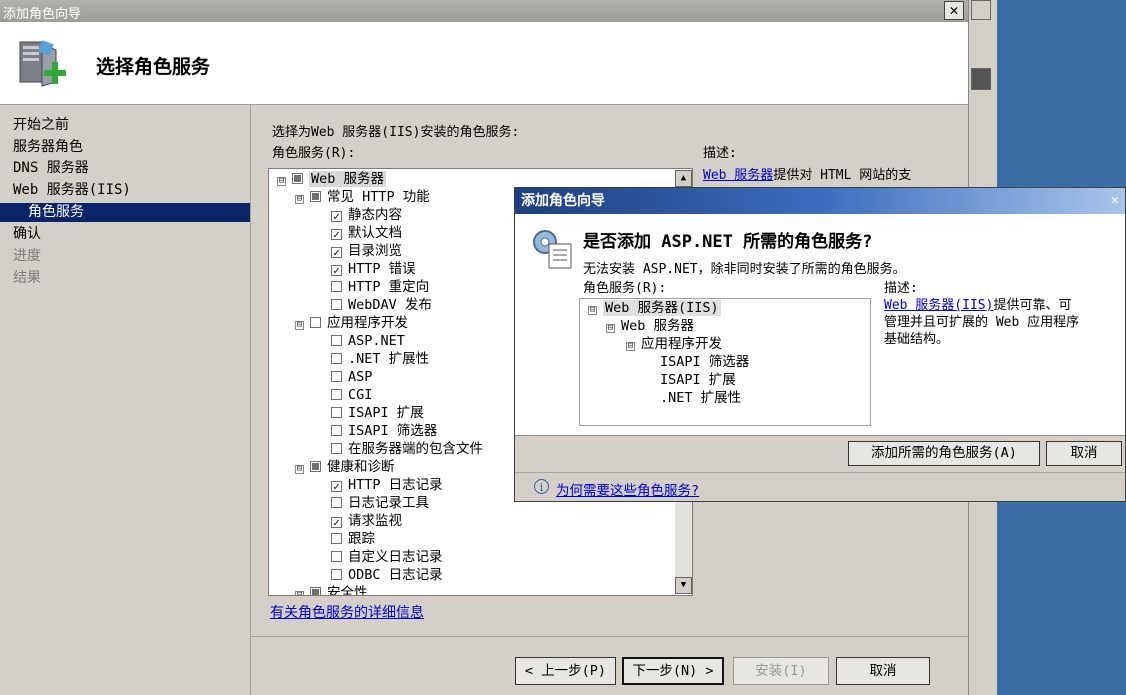 Image resolution: width=1126 pixels, height=695 pixels. I want to click on web-server-link: Web 服务器, so click(738, 175).